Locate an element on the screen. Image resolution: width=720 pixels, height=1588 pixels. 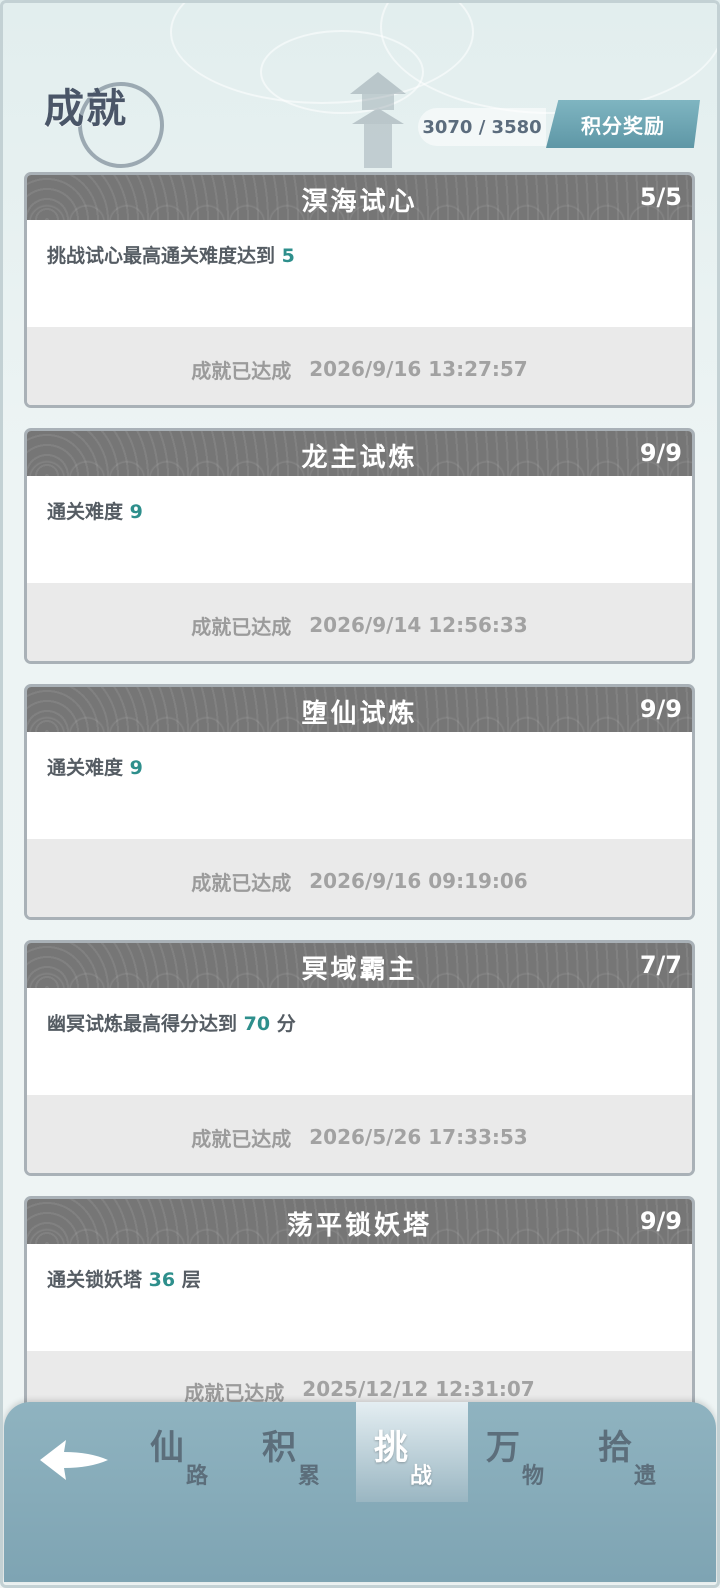
achievement-description: 幽冥试炼最高得分达到 70 分 is located at coordinates (171, 1024).